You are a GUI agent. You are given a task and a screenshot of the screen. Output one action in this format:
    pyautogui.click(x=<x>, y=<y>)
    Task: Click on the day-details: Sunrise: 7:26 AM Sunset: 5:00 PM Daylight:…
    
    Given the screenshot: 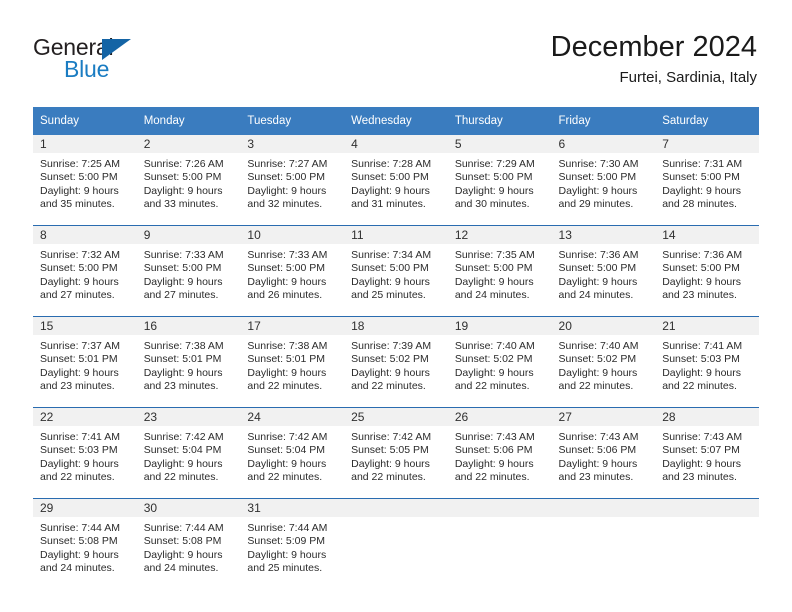 What is the action you would take?
    pyautogui.click(x=189, y=182)
    